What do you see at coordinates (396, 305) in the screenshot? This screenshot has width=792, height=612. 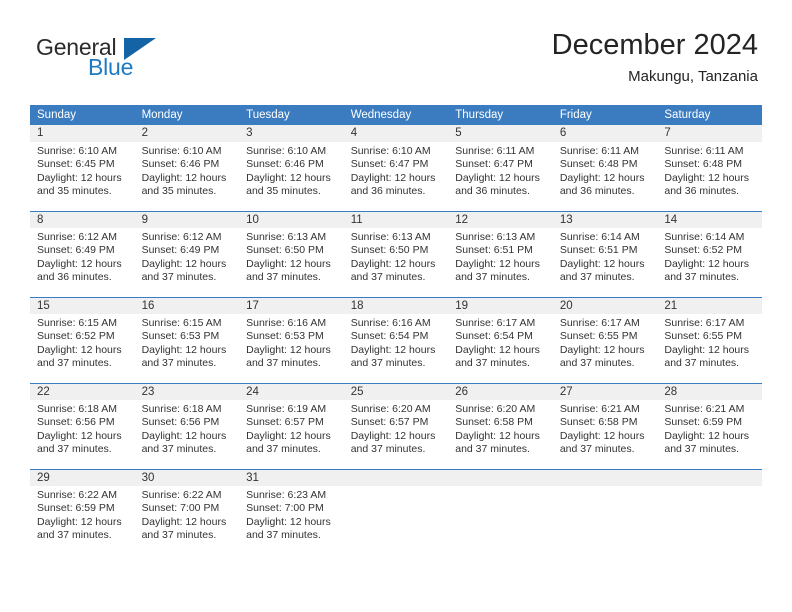 I see `day-number: 18` at bounding box center [396, 305].